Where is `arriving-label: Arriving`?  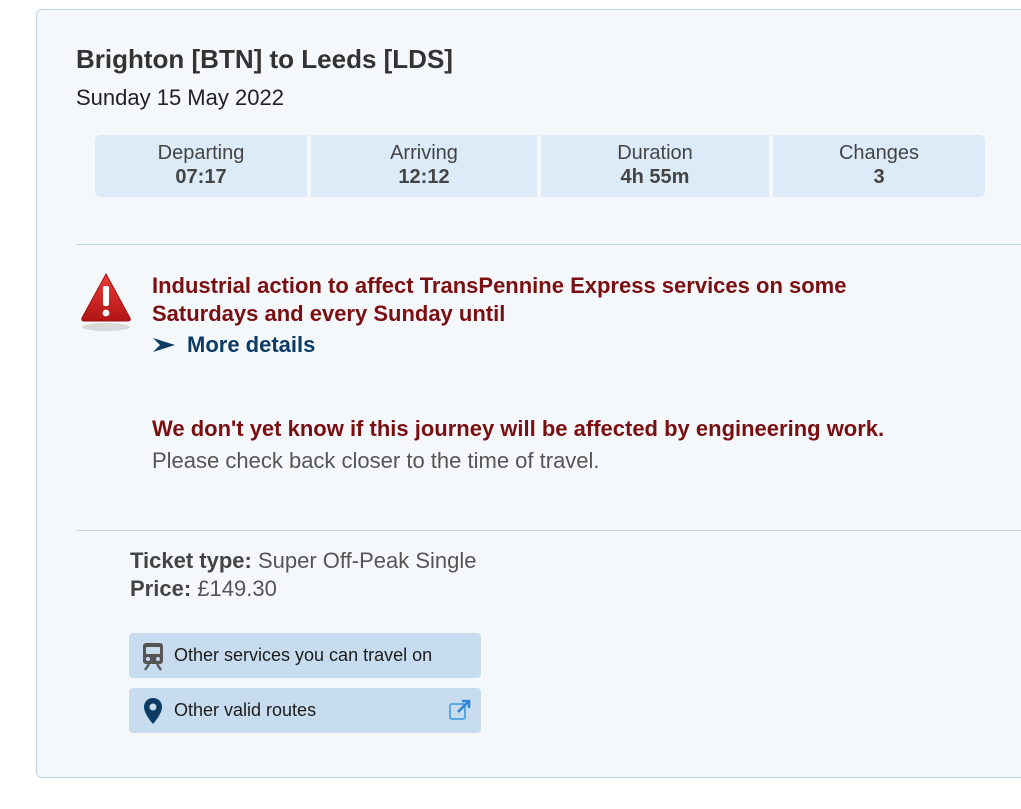 arriving-label: Arriving is located at coordinates (424, 153).